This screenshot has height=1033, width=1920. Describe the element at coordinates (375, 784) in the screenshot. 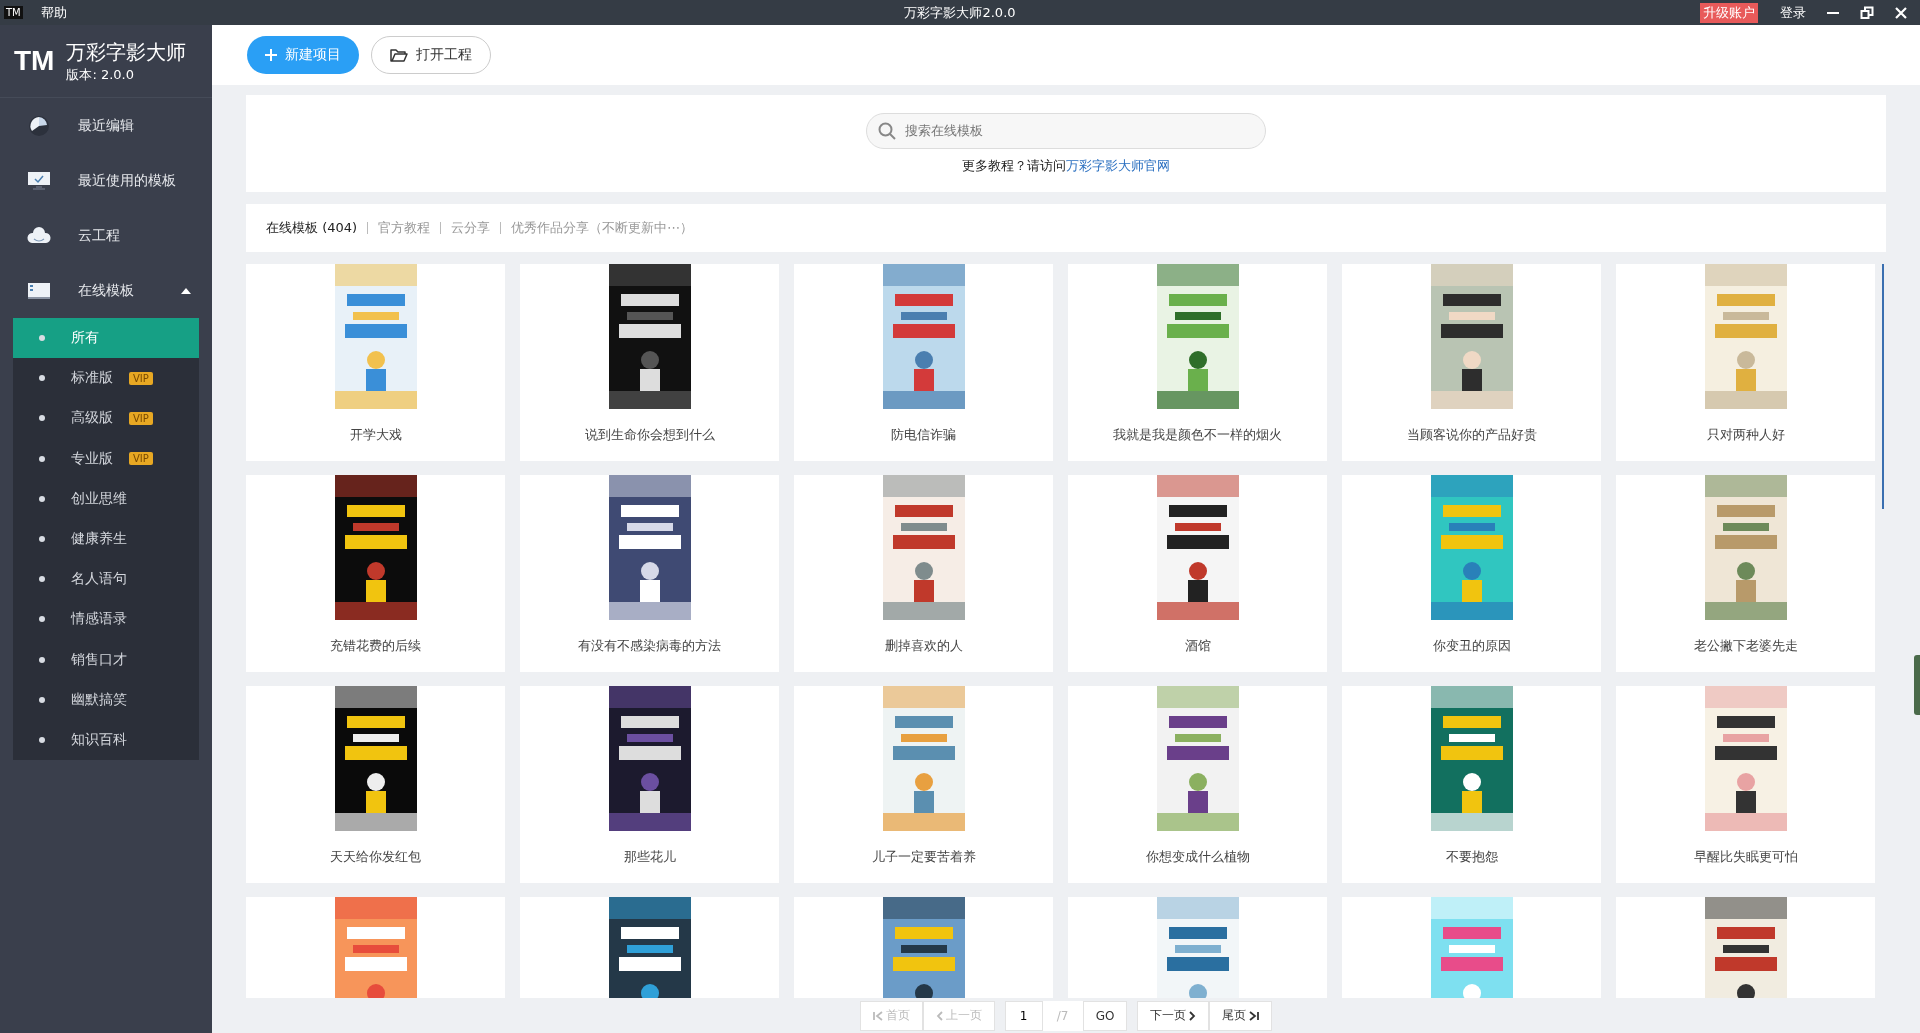

I see `template-card: 天天给你发红包` at that location.